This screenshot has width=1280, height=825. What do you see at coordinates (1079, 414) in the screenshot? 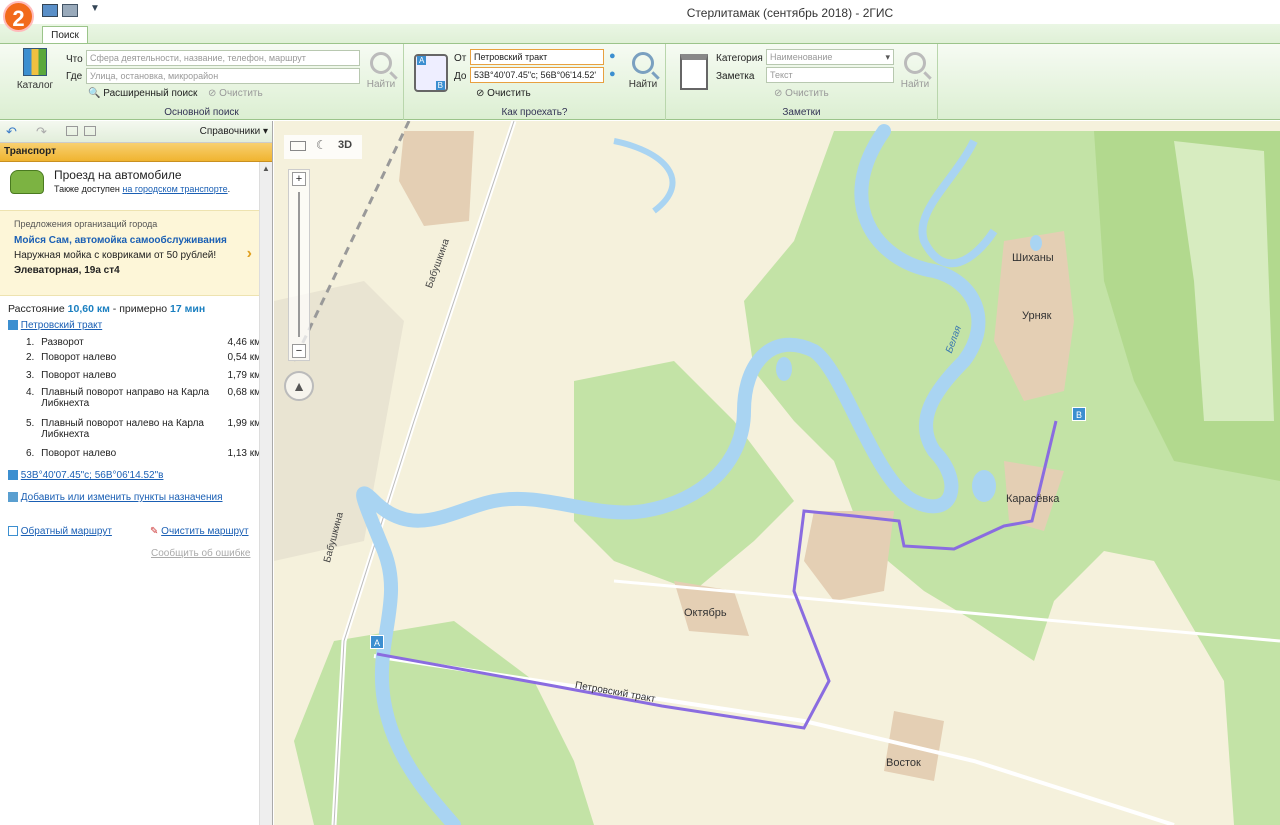
I see `route-marker-b: B` at bounding box center [1079, 414].